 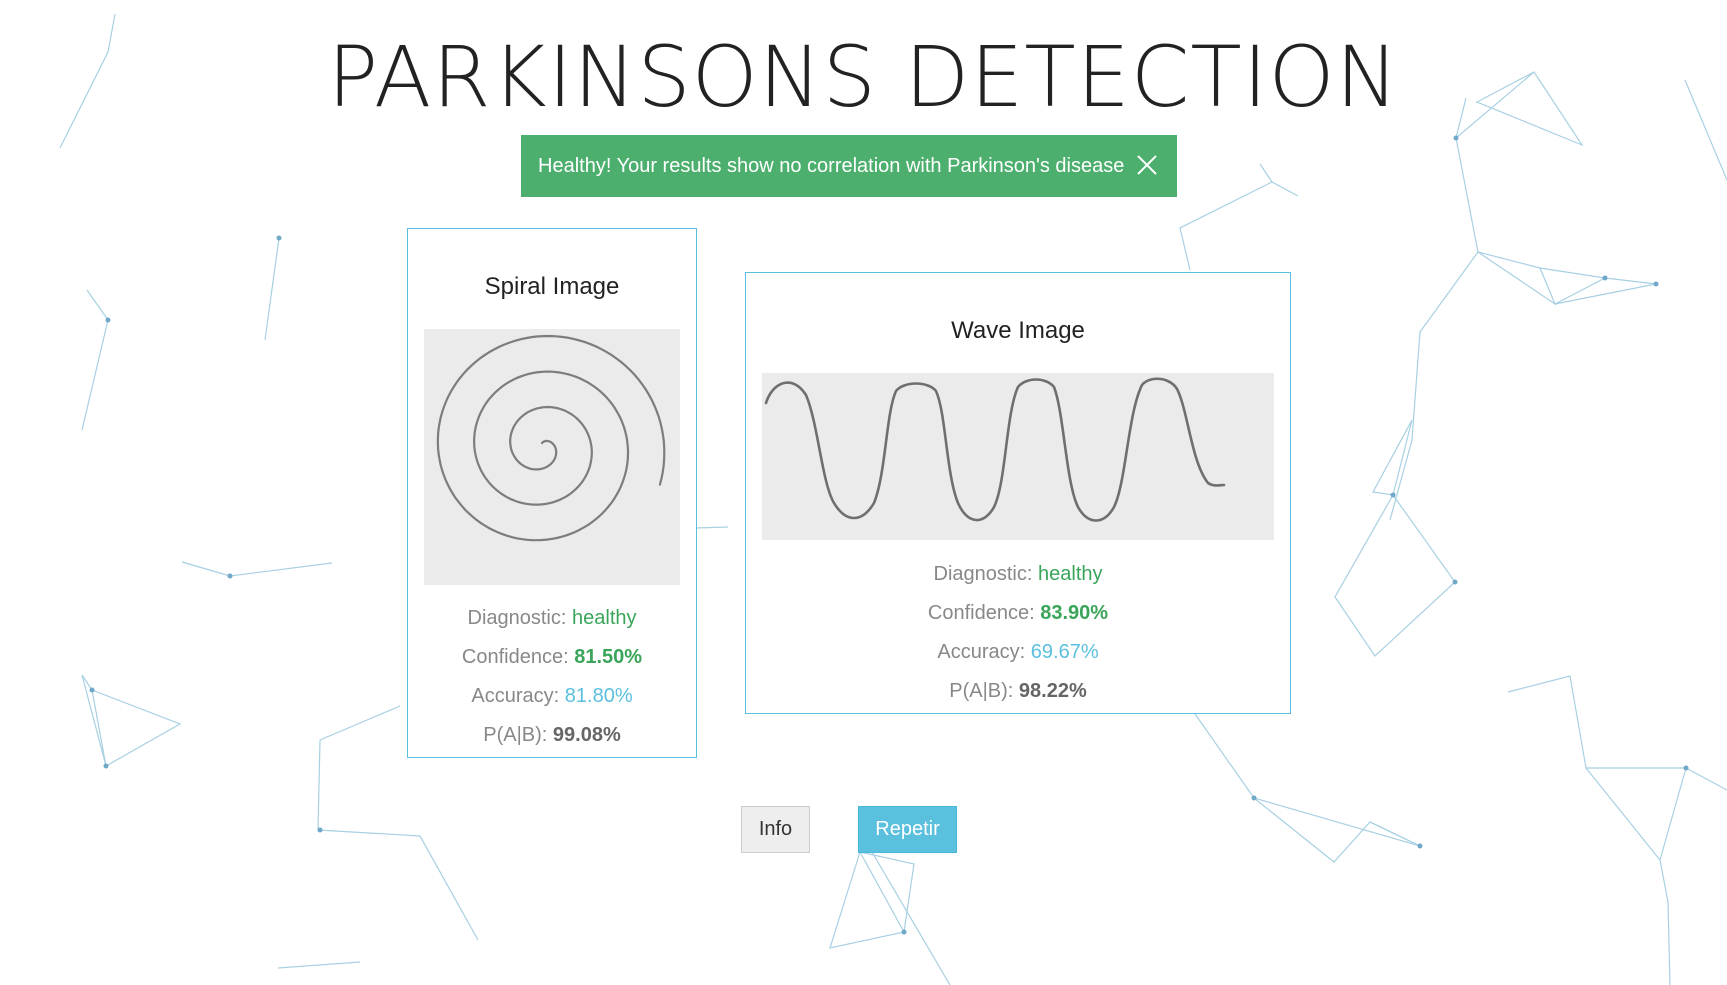 What do you see at coordinates (1074, 613) in the screenshot?
I see `confidence-value: 83.90%` at bounding box center [1074, 613].